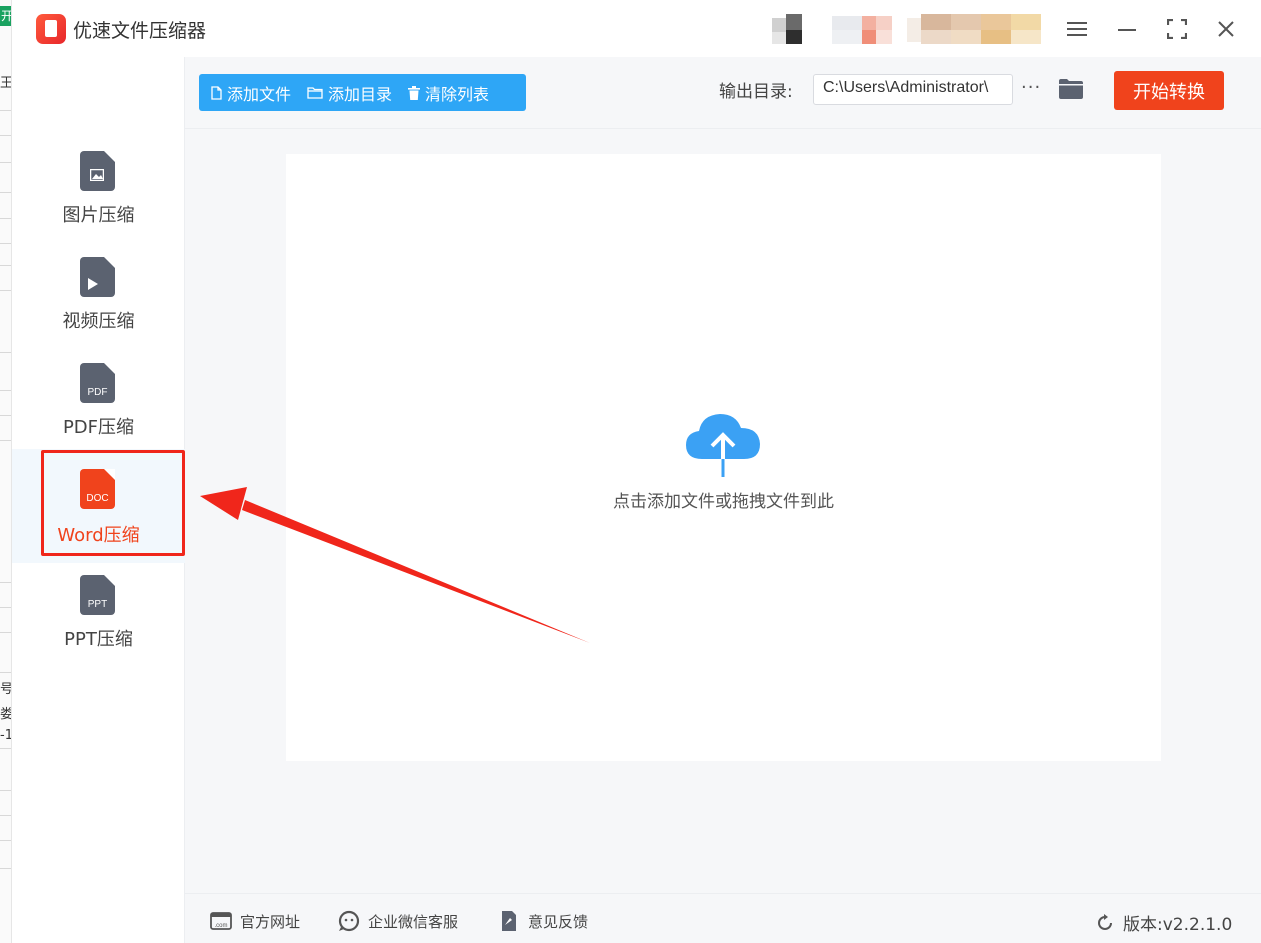 This screenshot has height=943, width=1261. What do you see at coordinates (723, 502) in the screenshot?
I see `drop-hint-text: 点击添加文件或拖拽文件到此` at bounding box center [723, 502].